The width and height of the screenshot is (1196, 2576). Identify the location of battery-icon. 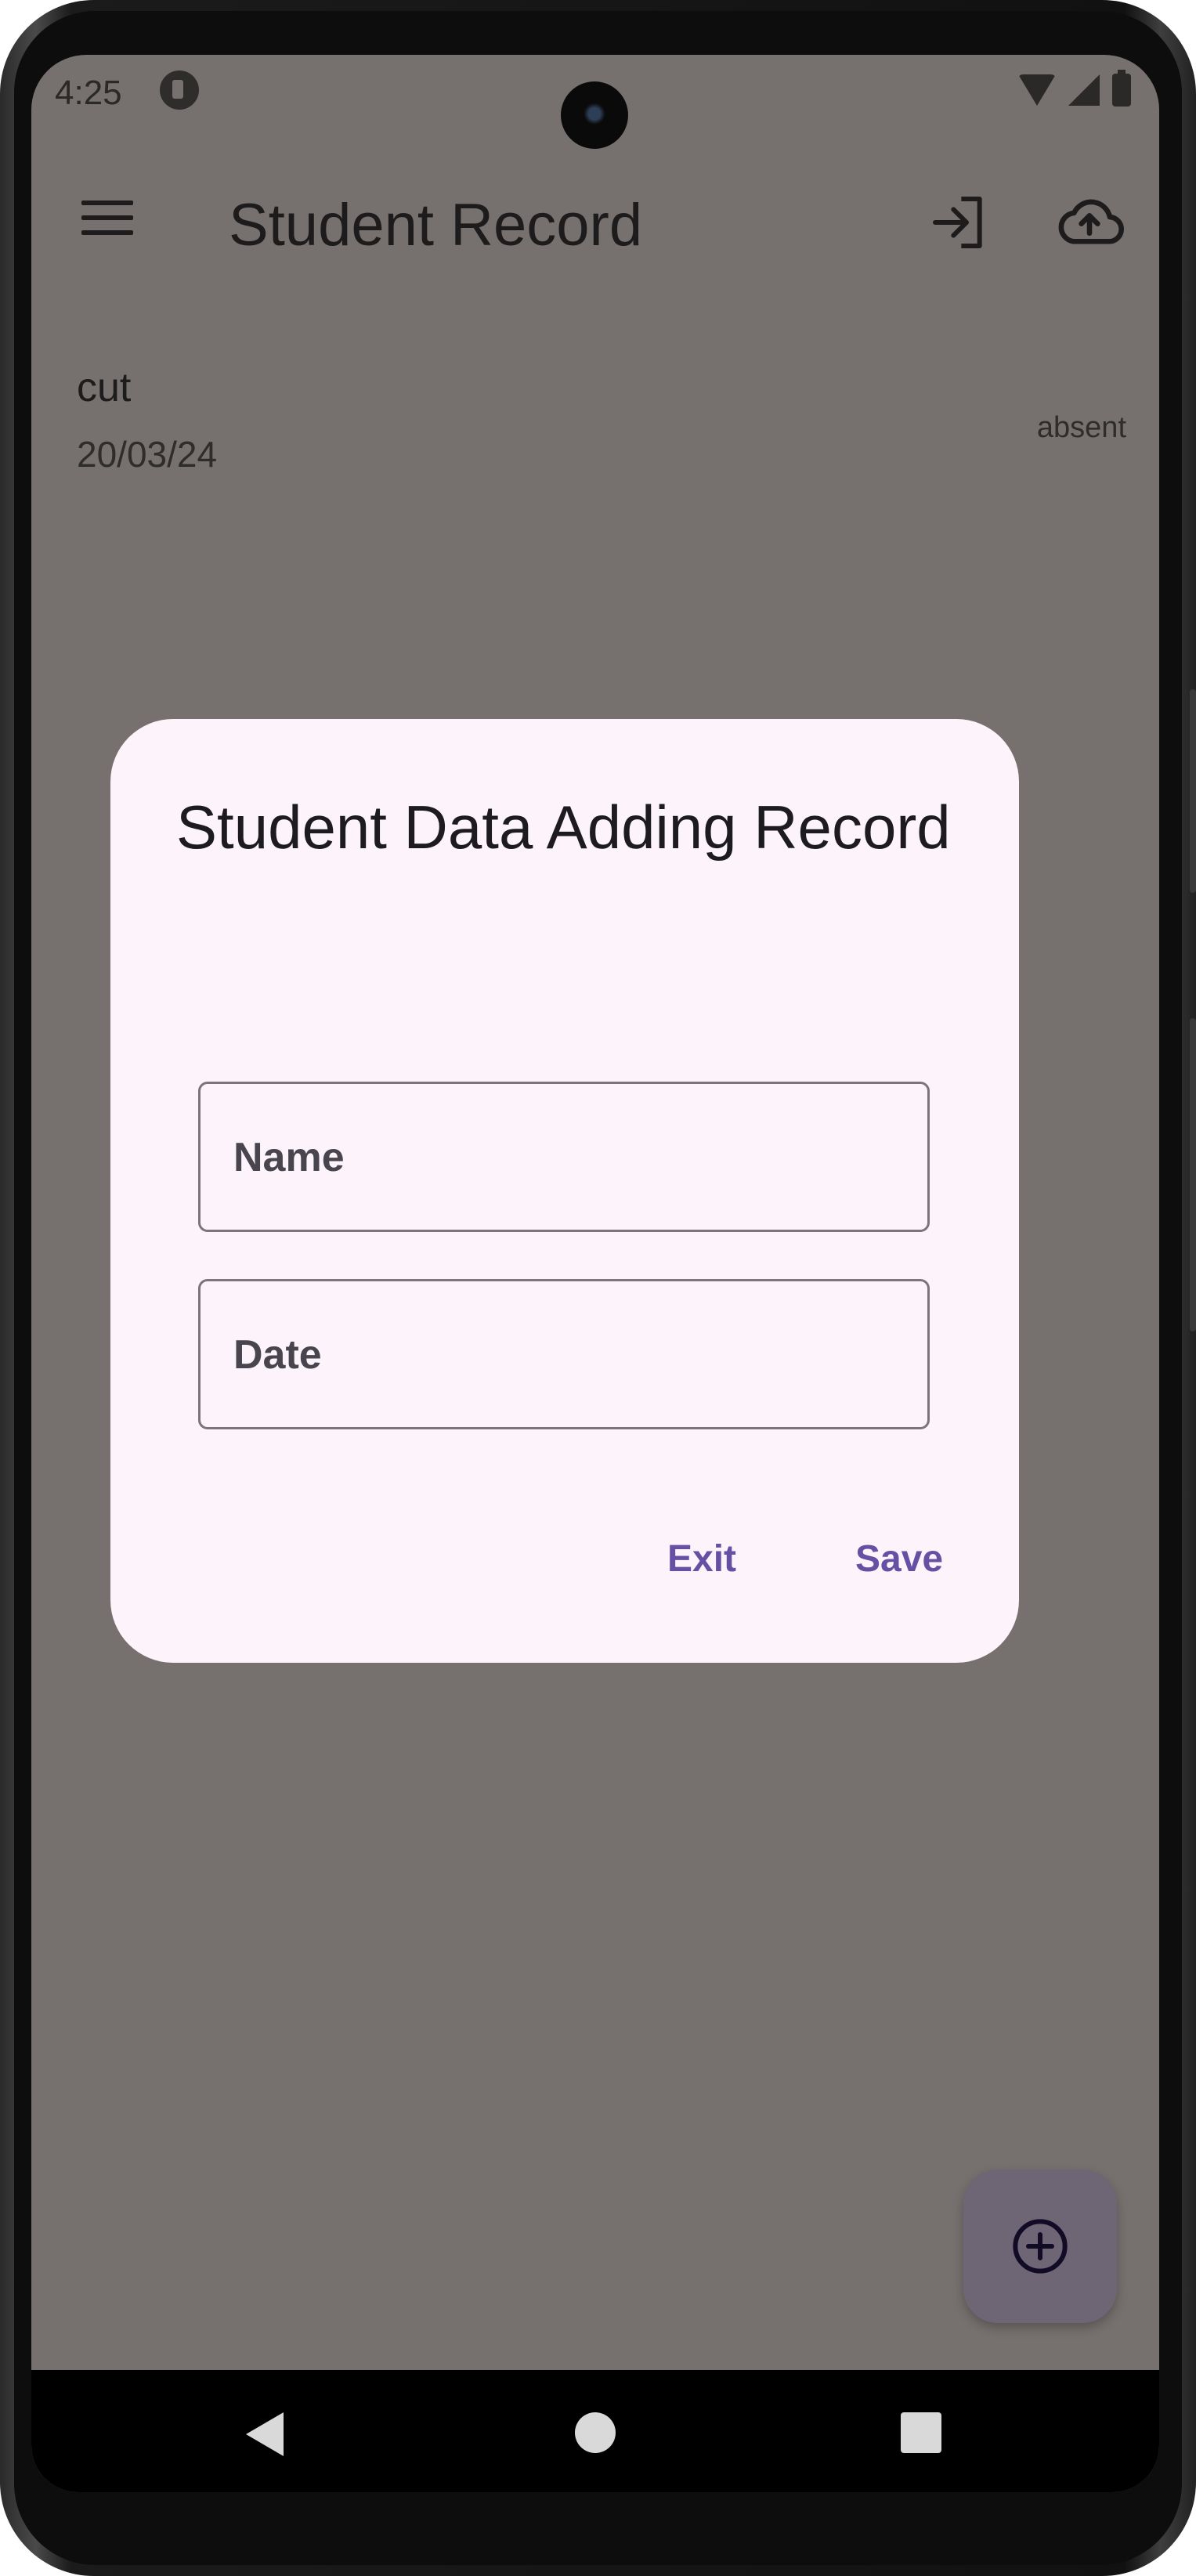
(1121, 88).